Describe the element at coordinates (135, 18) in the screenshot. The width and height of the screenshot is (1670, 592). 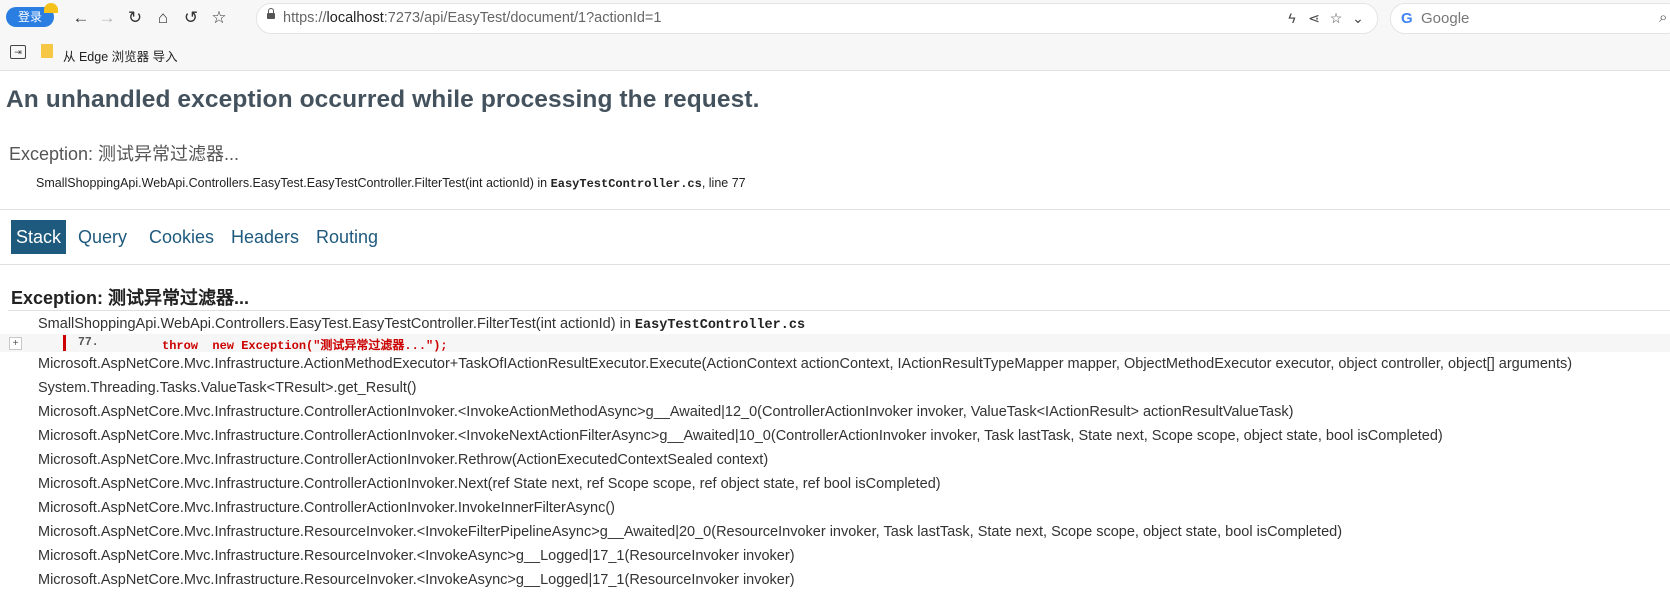
I see `refresh-icon: ↻` at that location.